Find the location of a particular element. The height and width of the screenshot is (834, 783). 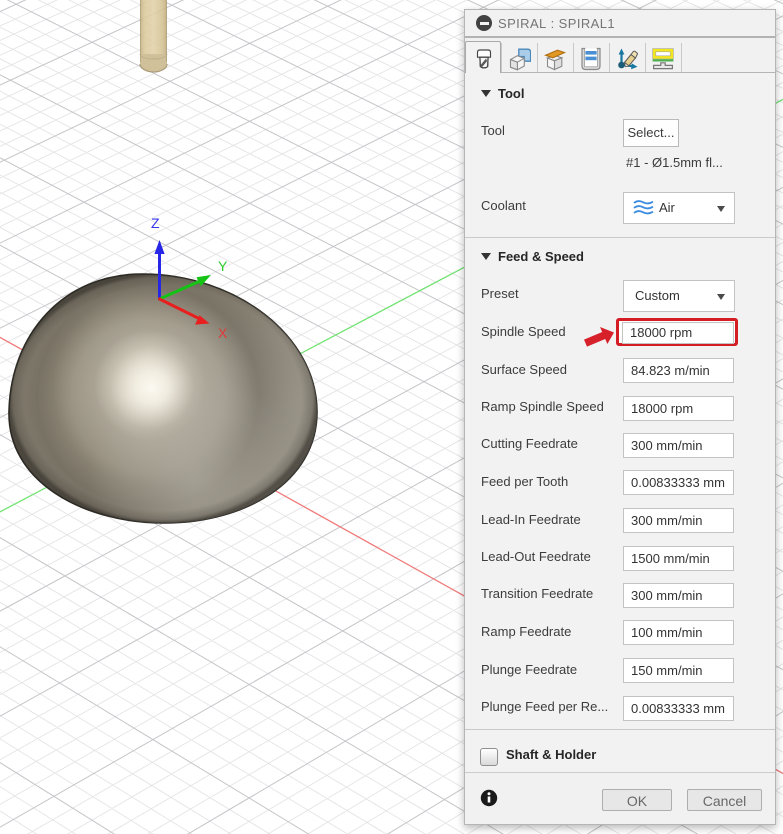

svg-text: Z is located at coordinates (155, 223).